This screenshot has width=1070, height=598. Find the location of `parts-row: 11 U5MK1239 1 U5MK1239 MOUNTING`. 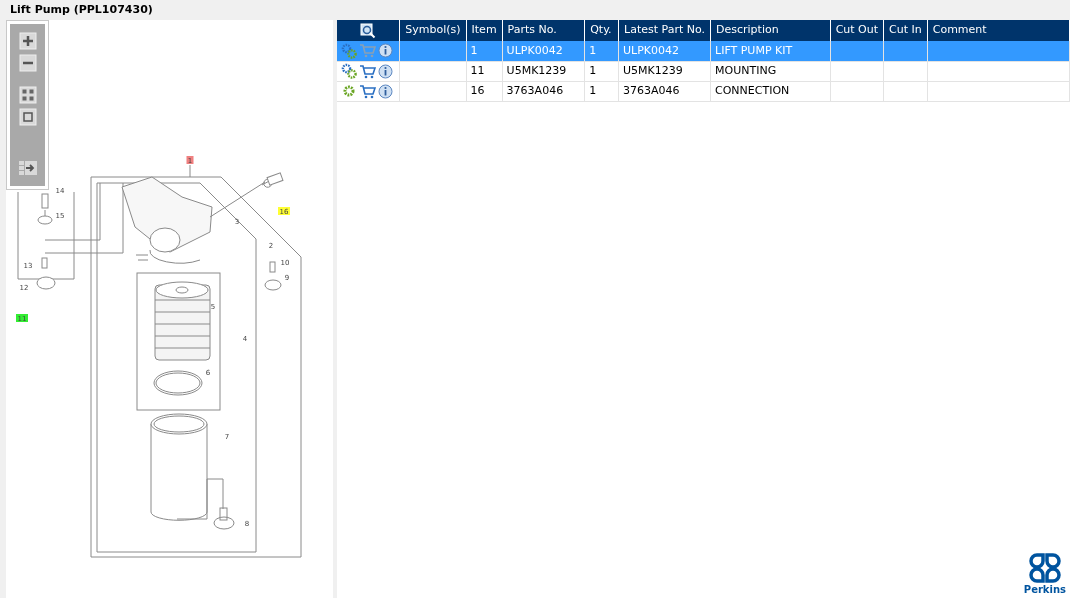

parts-row: 11 U5MK1239 1 U5MK1239 MOUNTING is located at coordinates (703, 71).